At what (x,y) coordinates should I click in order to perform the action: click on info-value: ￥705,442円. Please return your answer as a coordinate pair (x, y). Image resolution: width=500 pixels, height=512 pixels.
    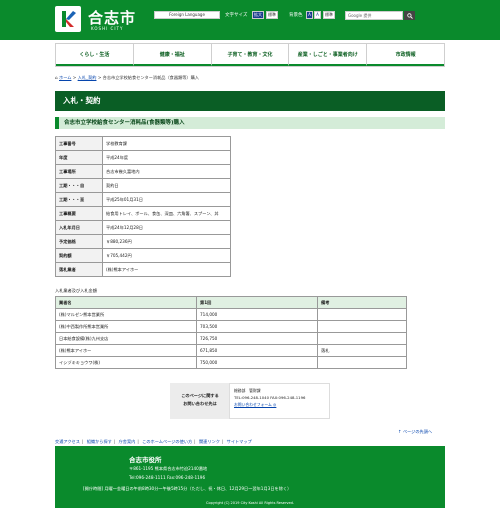
    Looking at the image, I should click on (166, 255).